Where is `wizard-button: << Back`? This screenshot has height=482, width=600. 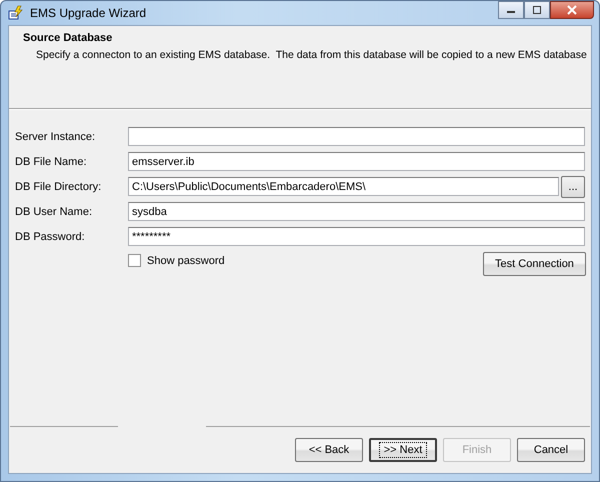
wizard-button: << Back is located at coordinates (329, 450).